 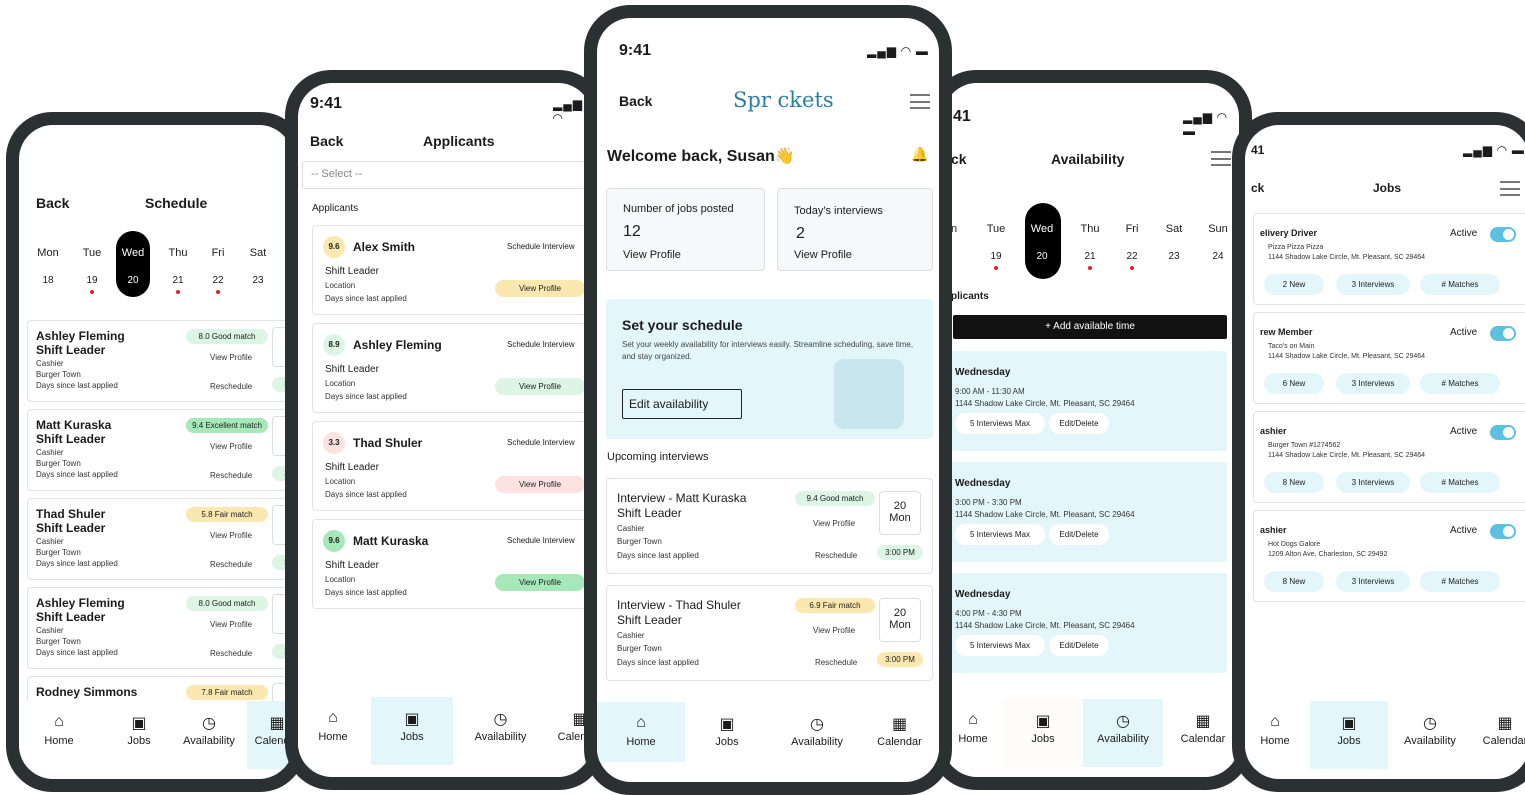 What do you see at coordinates (1218, 242) in the screenshot?
I see `day-6: Sun 24` at bounding box center [1218, 242].